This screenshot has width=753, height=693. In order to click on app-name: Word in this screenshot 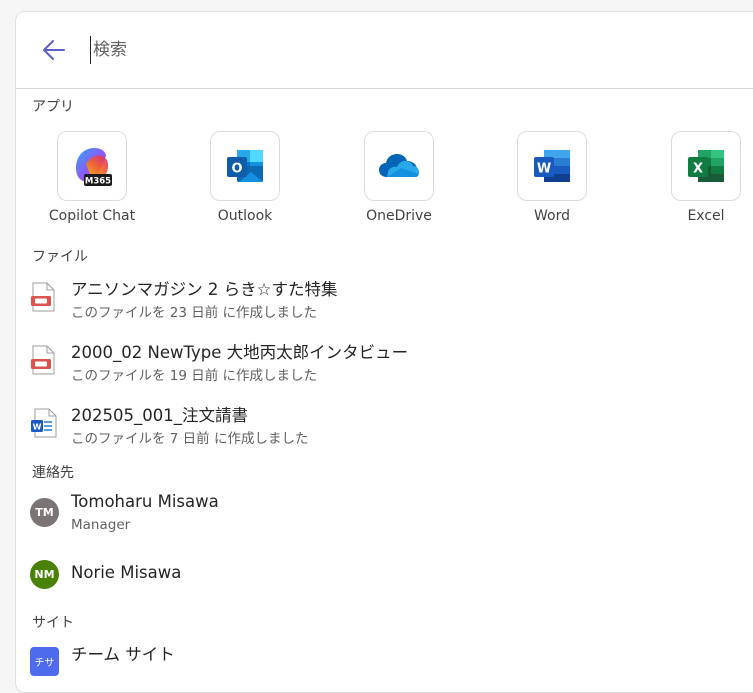, I will do `click(552, 216)`.